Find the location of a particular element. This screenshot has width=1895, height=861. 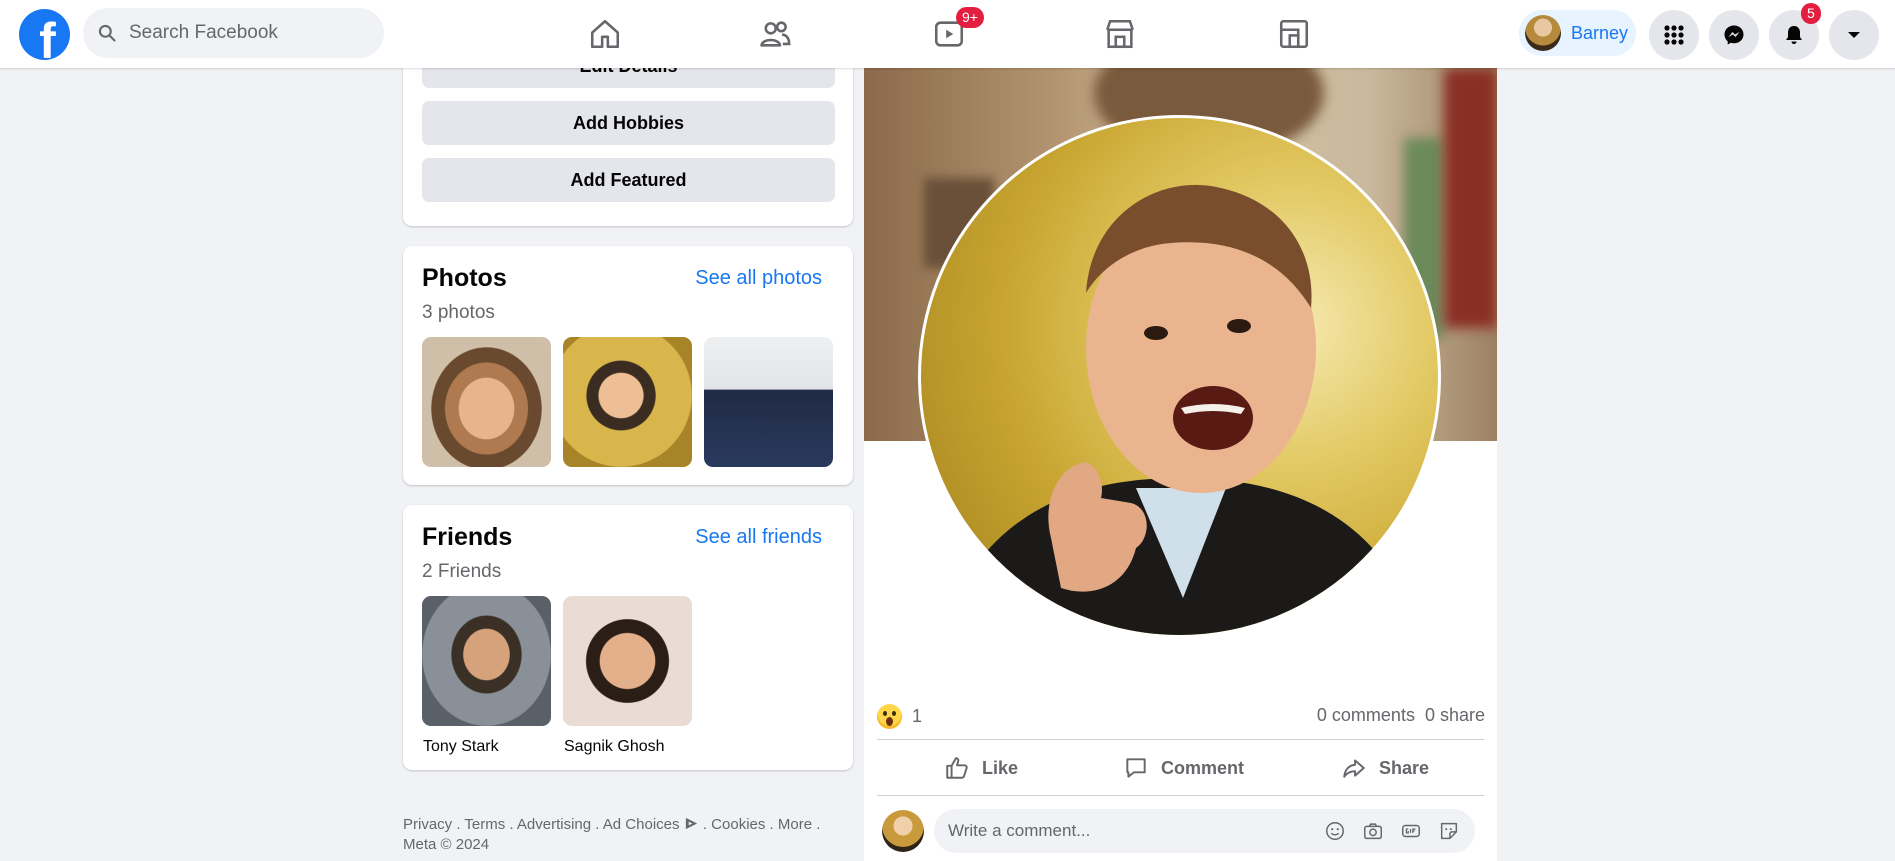

friend-photo-sagnik-ghosh is located at coordinates (627, 661).